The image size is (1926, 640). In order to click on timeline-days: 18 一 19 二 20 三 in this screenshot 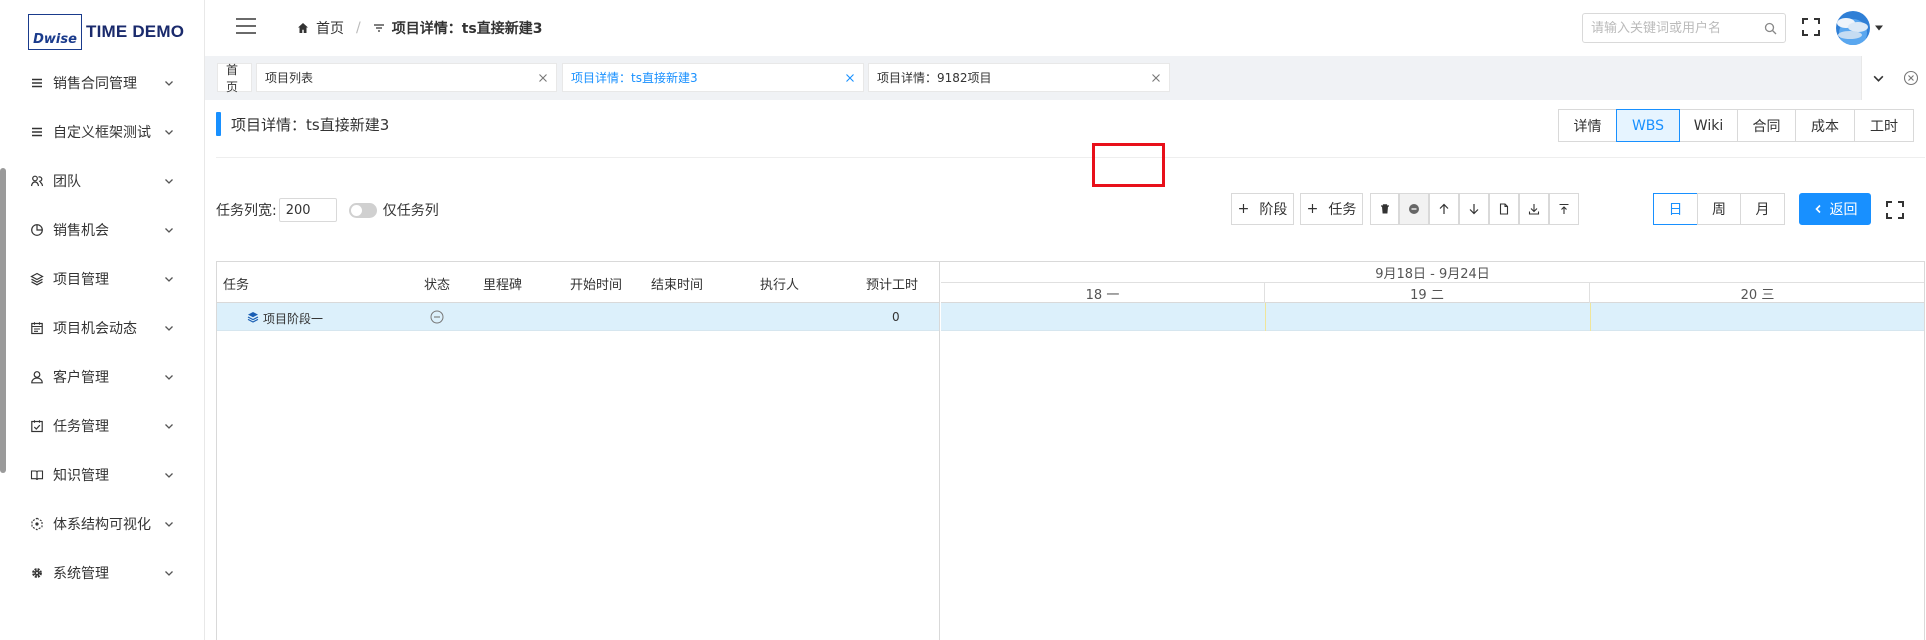, I will do `click(1432, 293)`.